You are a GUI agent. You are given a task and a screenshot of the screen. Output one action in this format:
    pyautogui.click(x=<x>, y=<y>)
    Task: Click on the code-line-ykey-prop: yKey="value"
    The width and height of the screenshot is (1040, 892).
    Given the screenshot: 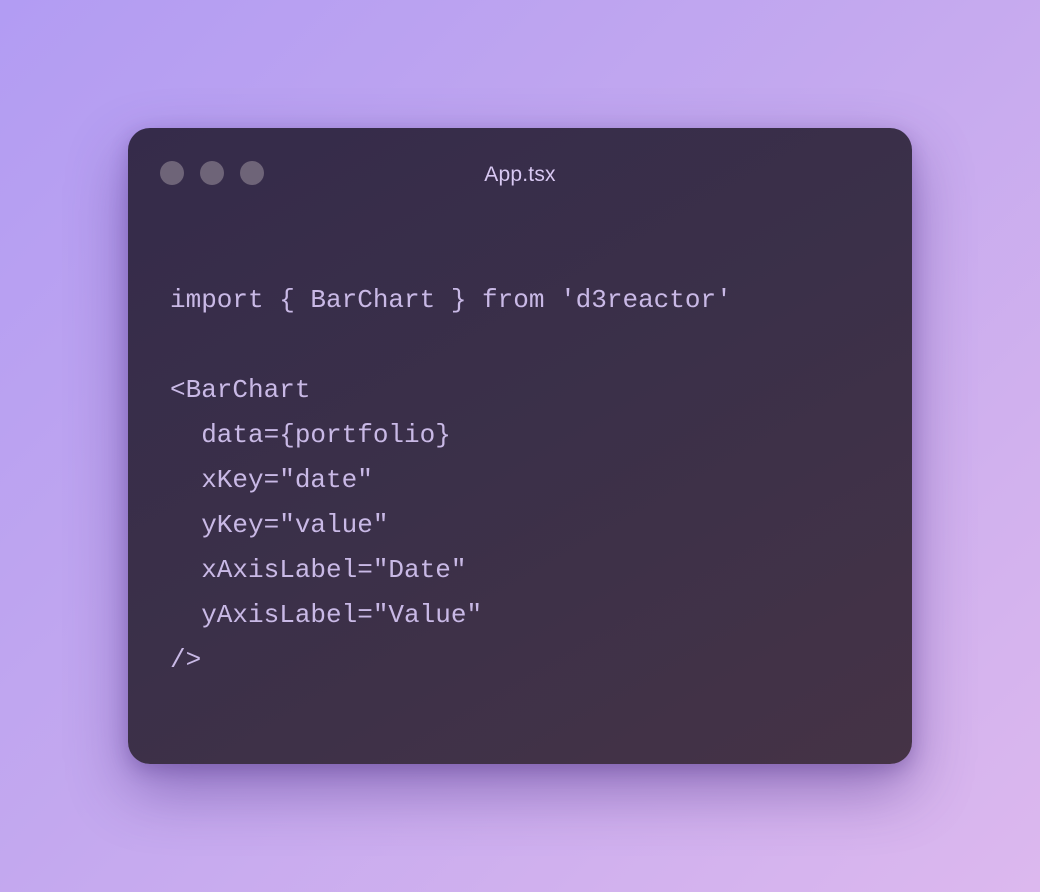 What is the action you would take?
    pyautogui.click(x=279, y=525)
    